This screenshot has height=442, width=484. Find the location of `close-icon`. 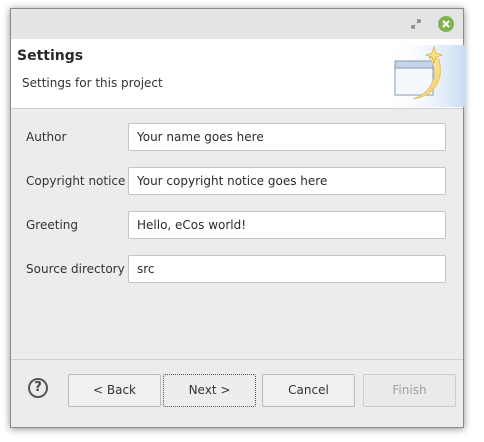

close-icon is located at coordinates (446, 24).